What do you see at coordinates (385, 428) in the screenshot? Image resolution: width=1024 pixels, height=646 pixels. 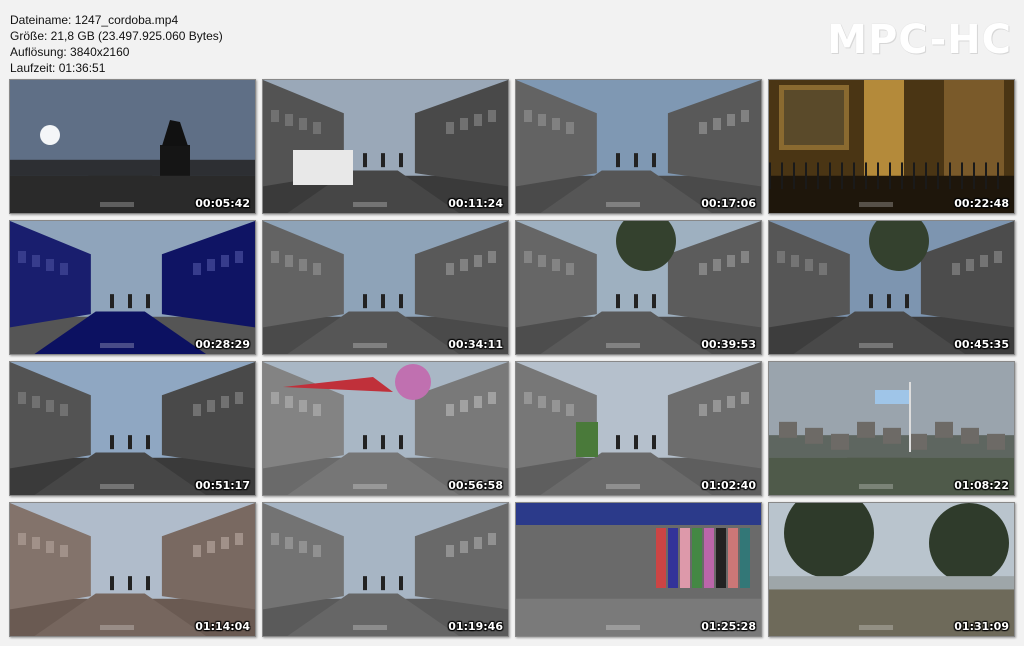 I see `thumbnail-frame: 00:56:58` at bounding box center [385, 428].